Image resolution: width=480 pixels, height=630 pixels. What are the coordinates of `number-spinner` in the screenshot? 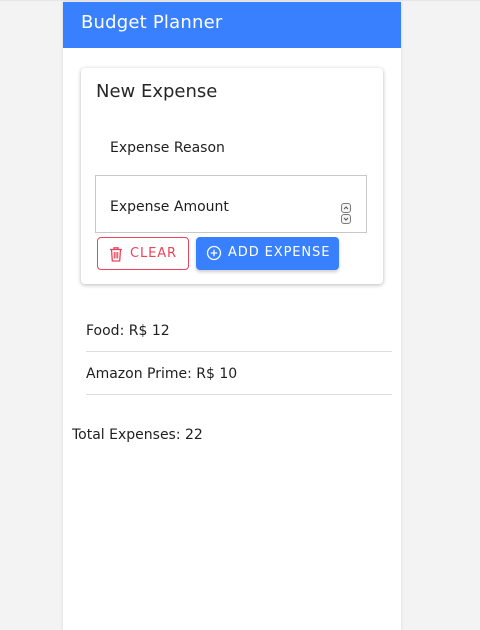 It's located at (346, 214).